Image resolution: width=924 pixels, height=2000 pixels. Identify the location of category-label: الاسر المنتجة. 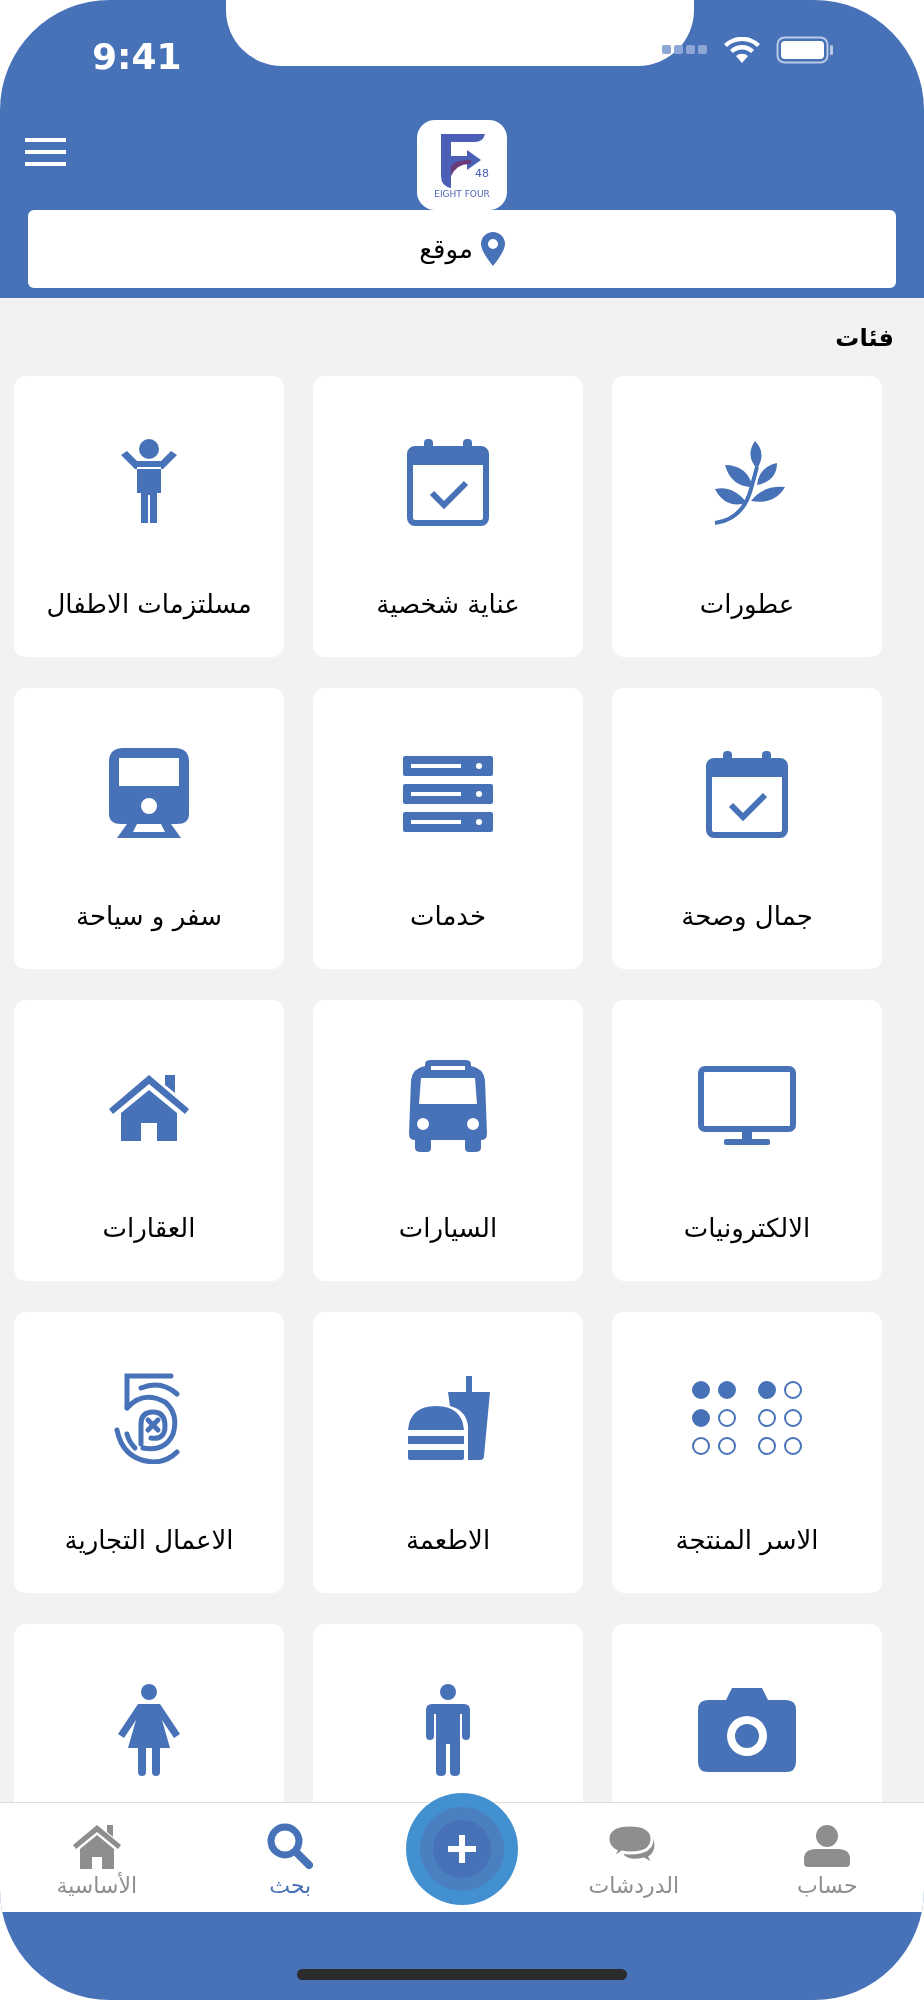
(747, 1540).